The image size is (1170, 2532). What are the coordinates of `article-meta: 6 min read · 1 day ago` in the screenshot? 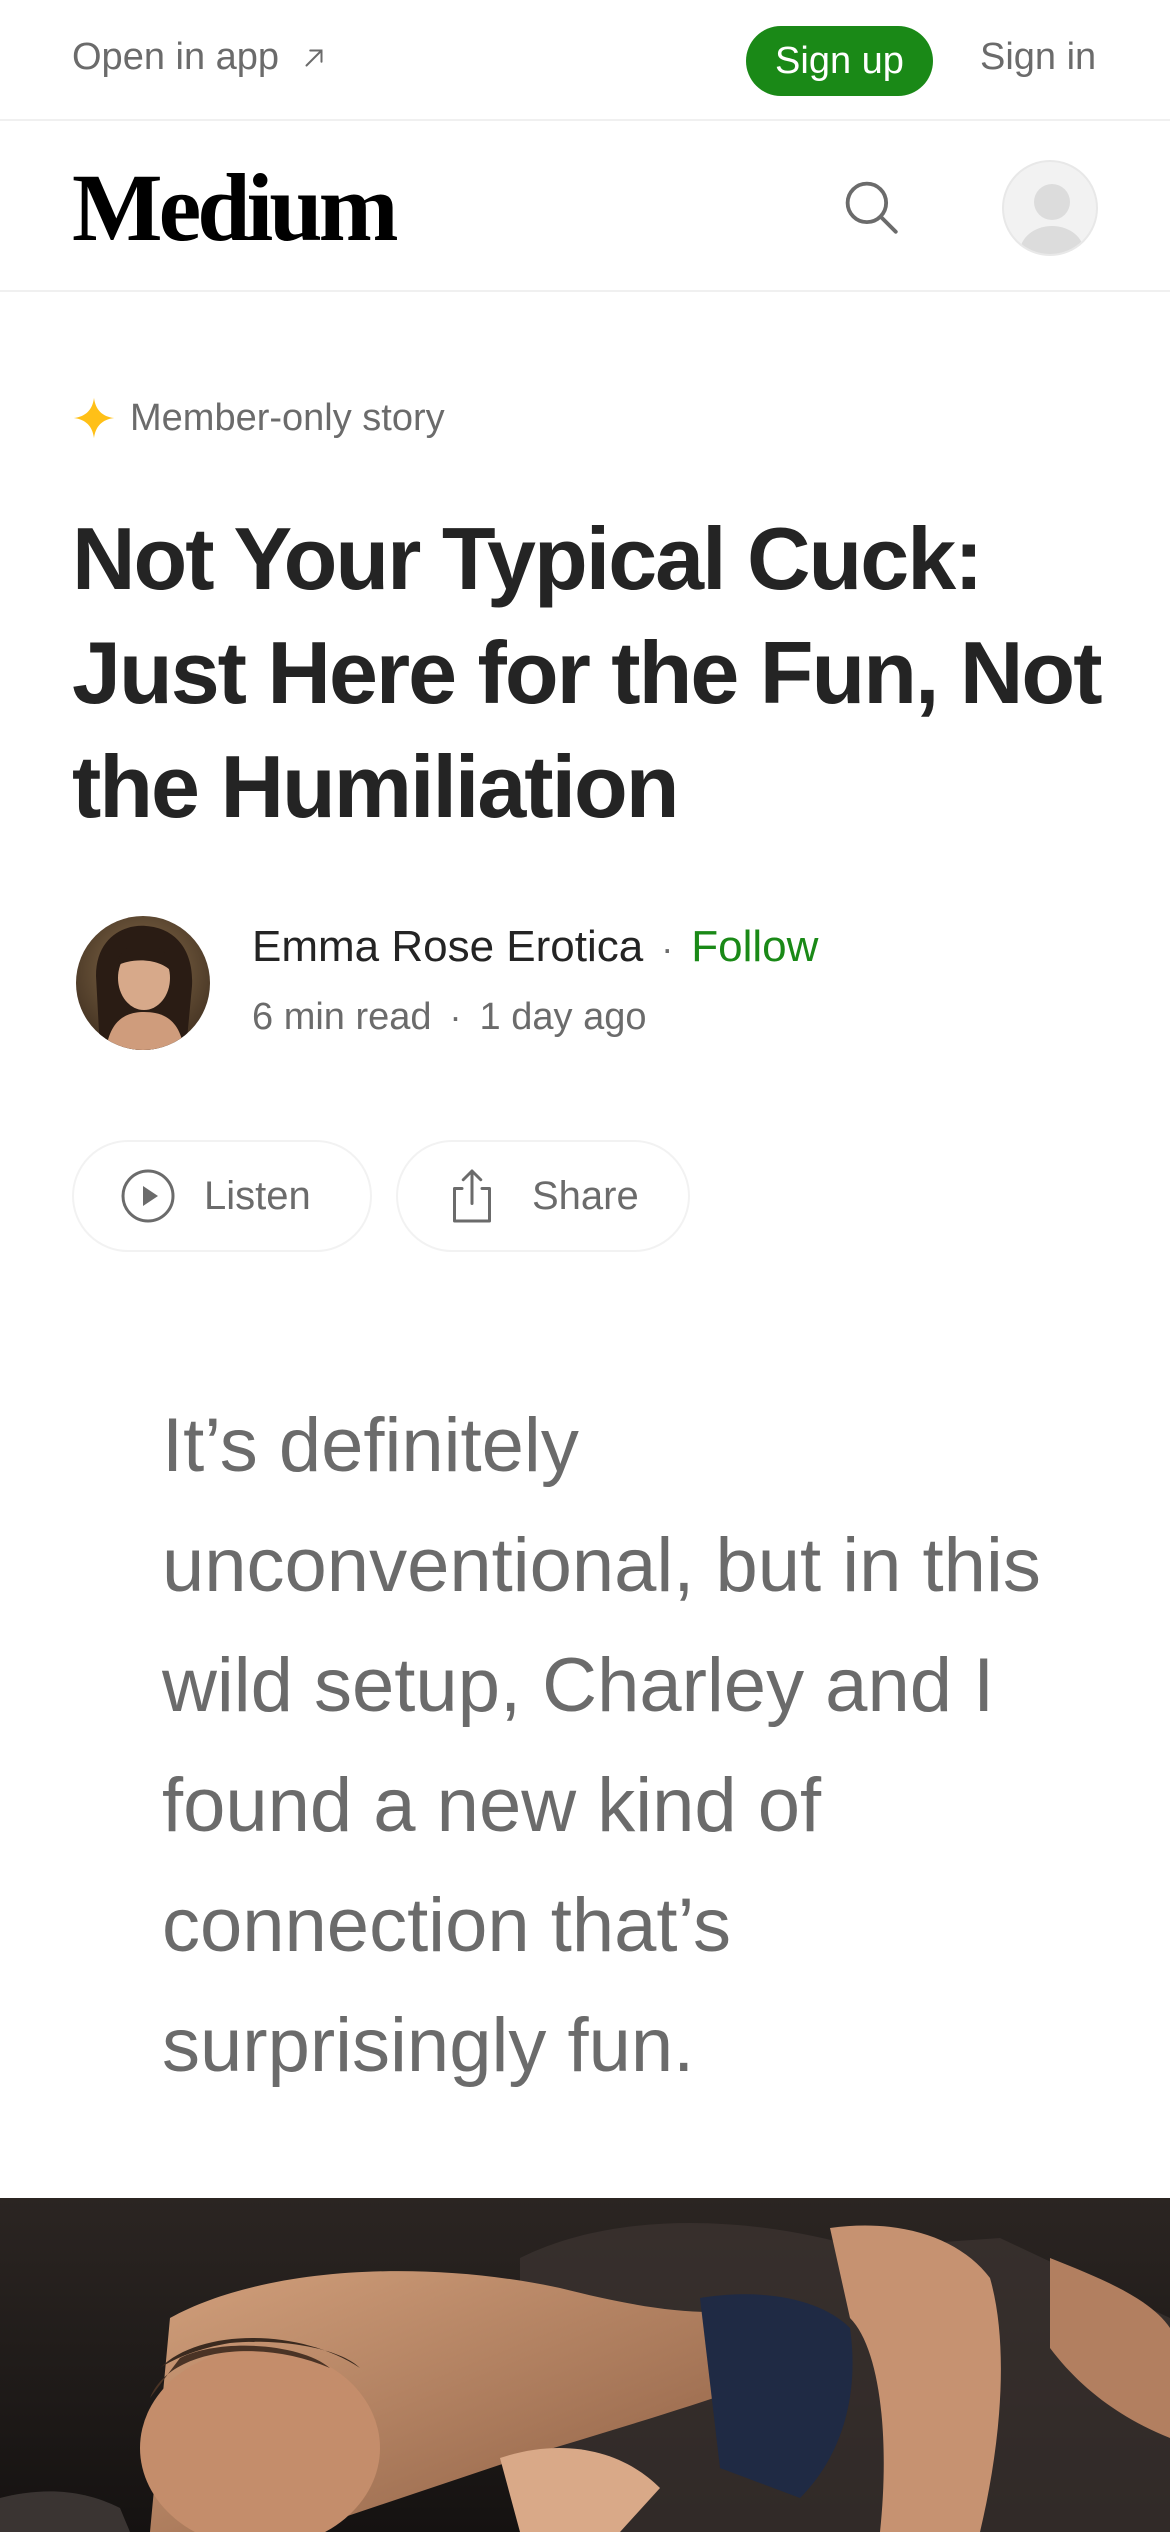 It's located at (449, 1017).